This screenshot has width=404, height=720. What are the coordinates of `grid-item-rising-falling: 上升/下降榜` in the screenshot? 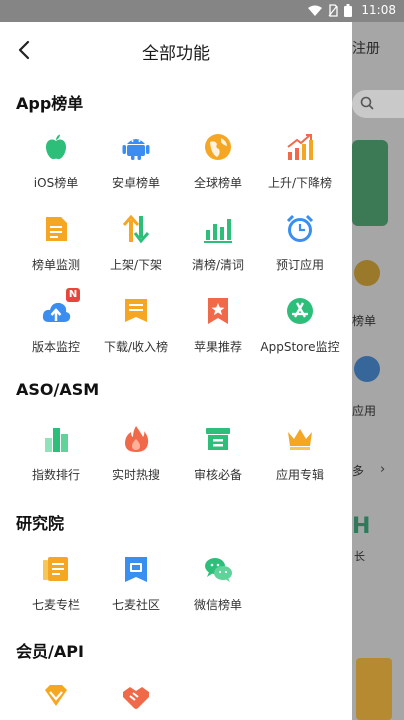 It's located at (300, 161).